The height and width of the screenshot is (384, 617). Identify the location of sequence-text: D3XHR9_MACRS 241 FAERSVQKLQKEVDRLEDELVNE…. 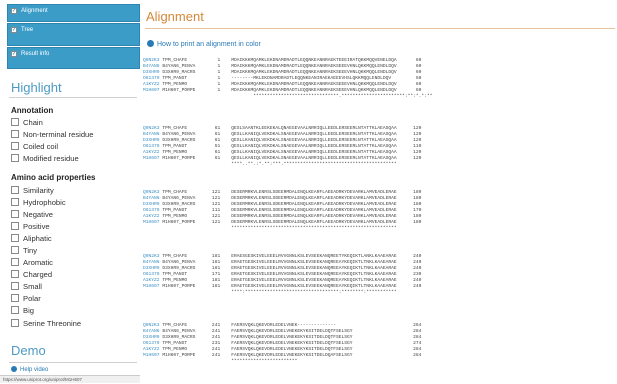
(292, 337).